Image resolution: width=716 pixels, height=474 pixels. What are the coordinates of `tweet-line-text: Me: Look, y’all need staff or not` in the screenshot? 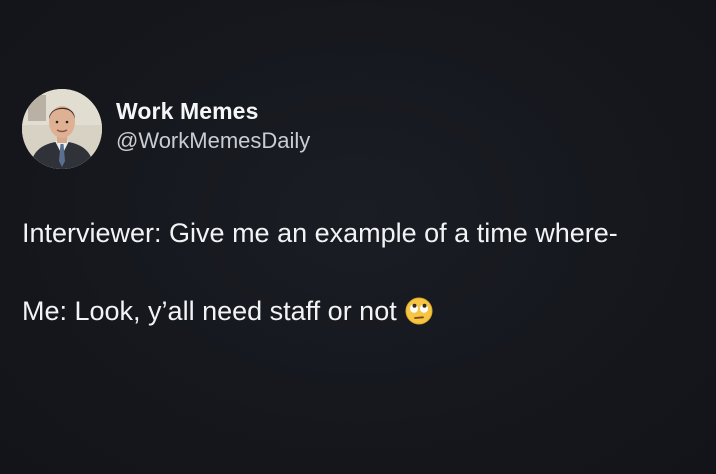 It's located at (209, 311).